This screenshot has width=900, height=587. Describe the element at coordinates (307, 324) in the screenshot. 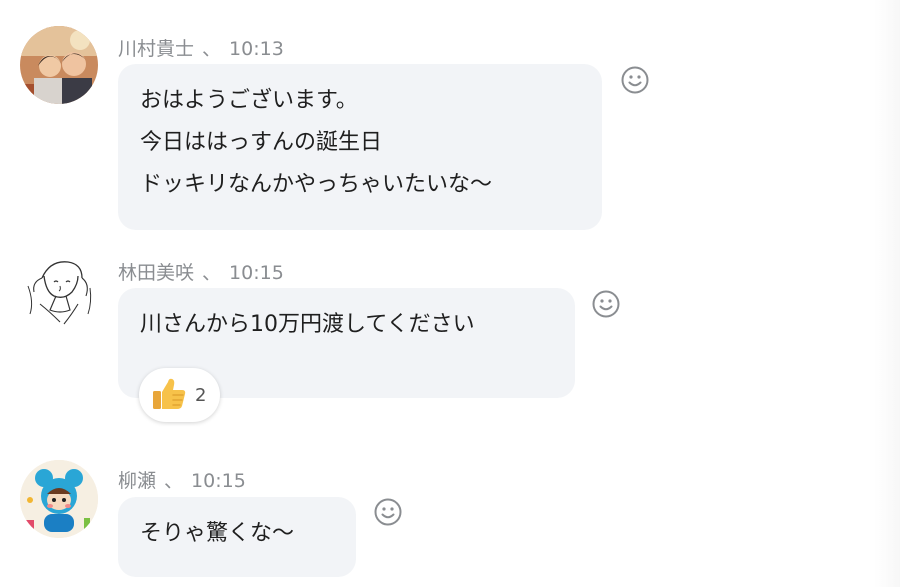

I see `message-text: 川さんから10万円渡してください` at that location.